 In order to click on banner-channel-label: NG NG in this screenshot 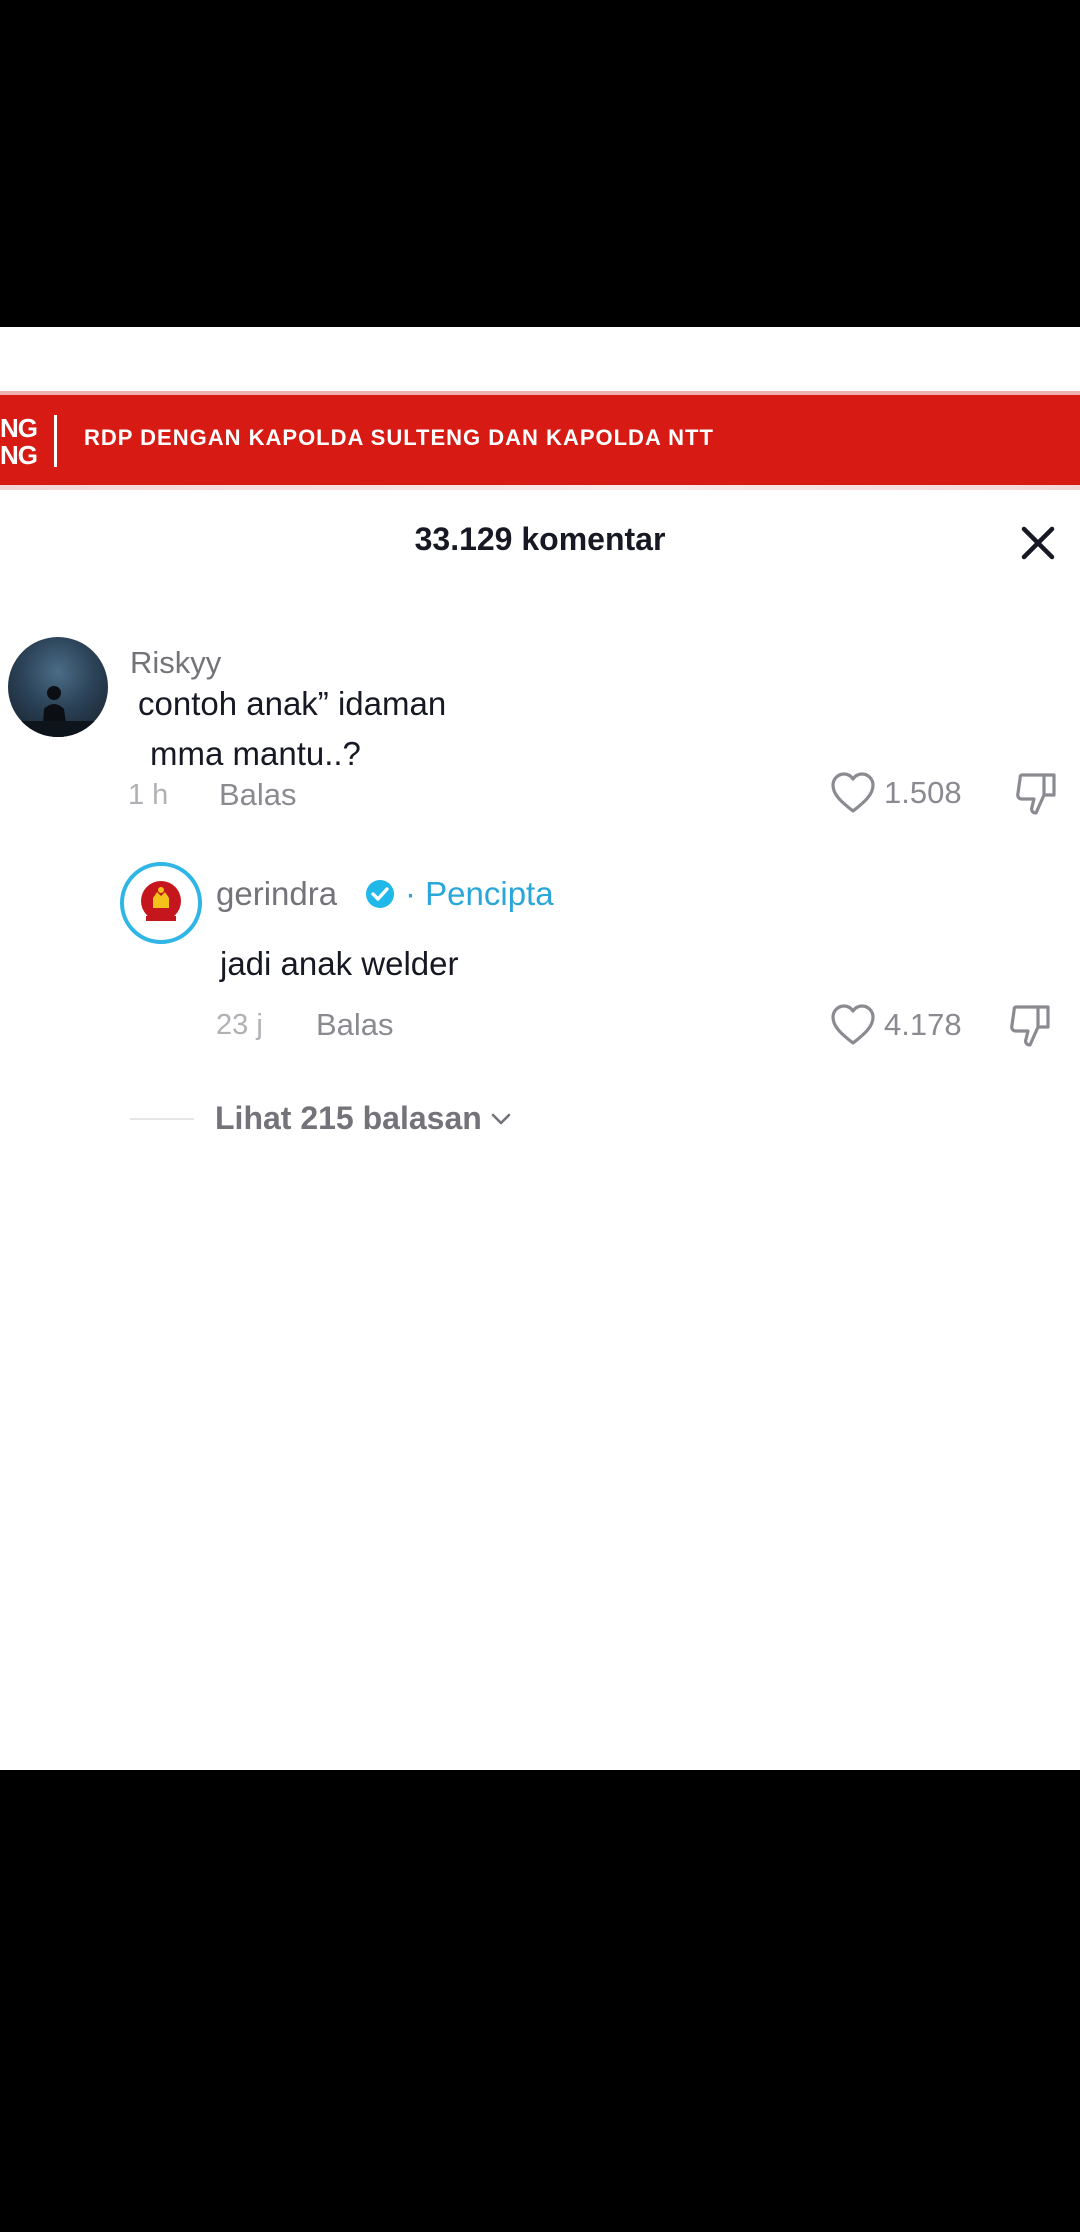, I will do `click(28, 443)`.